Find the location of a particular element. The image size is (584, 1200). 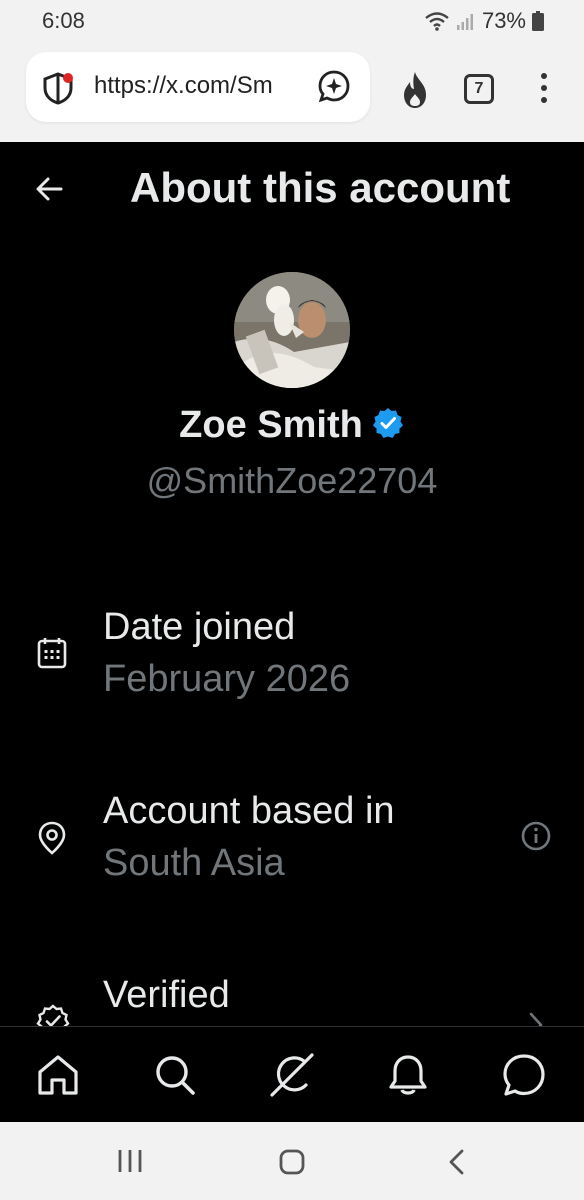

browser-toolbar: https://x.com/Sm 7 is located at coordinates (292, 91).